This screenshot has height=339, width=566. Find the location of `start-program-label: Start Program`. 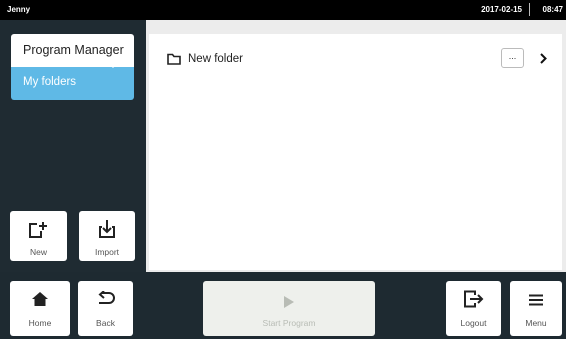

start-program-label: Start Program is located at coordinates (289, 323).